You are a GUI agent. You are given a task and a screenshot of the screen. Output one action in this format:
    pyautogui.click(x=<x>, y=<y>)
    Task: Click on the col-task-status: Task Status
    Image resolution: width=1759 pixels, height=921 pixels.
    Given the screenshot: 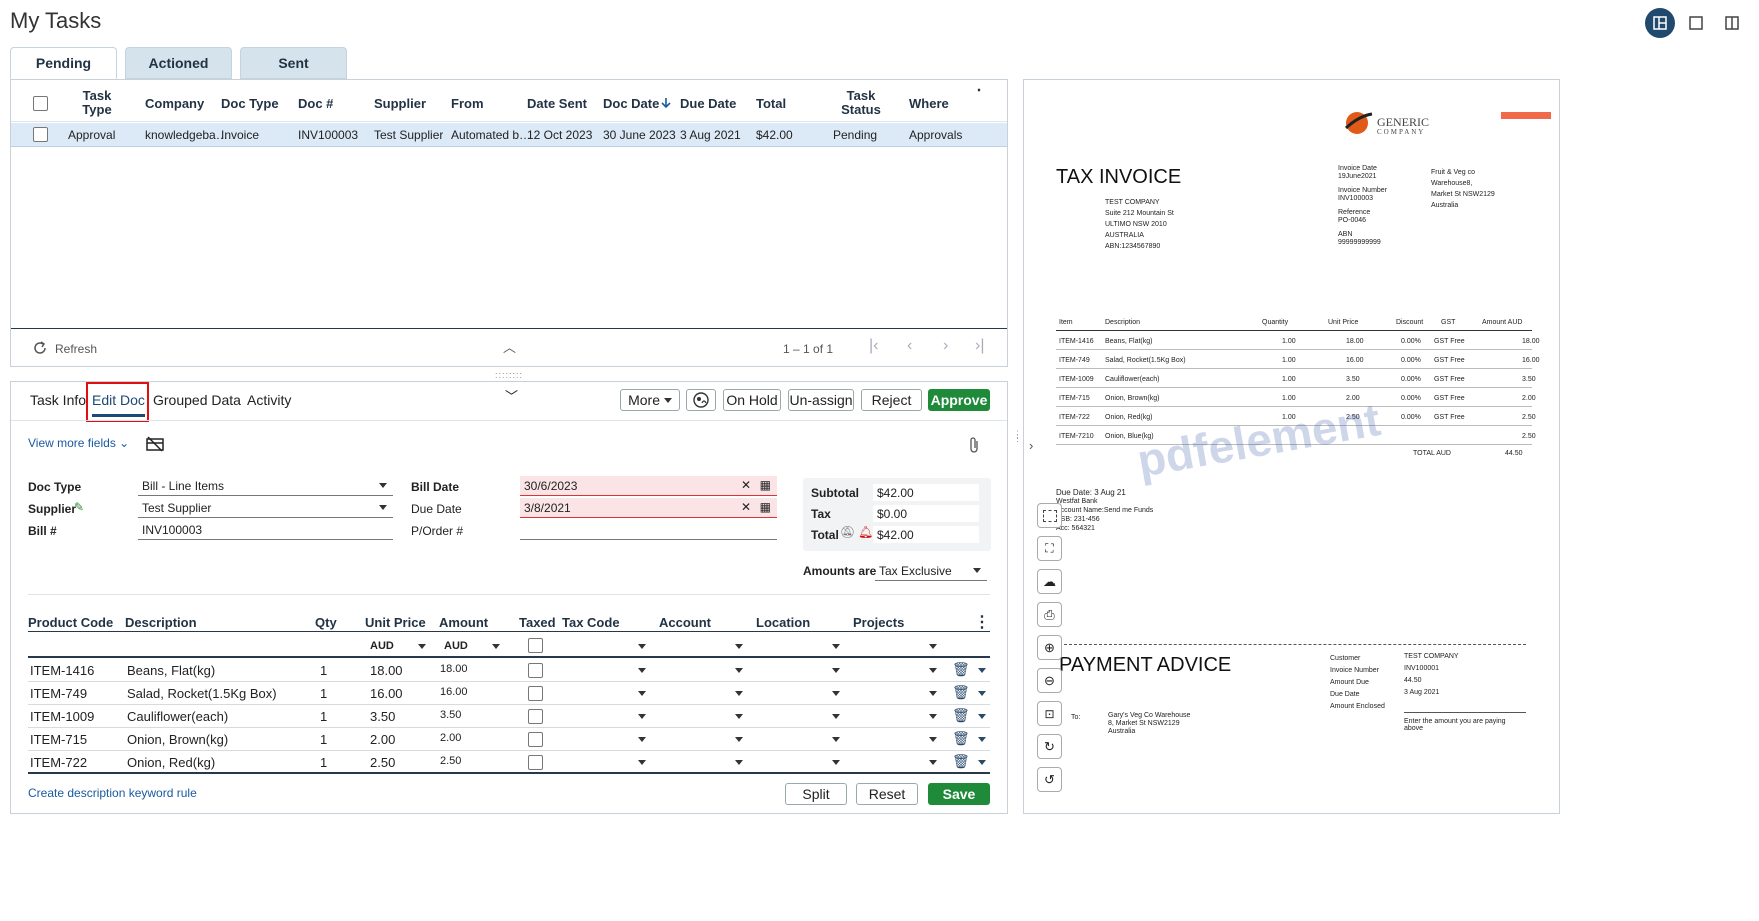 What is the action you would take?
    pyautogui.click(x=861, y=103)
    